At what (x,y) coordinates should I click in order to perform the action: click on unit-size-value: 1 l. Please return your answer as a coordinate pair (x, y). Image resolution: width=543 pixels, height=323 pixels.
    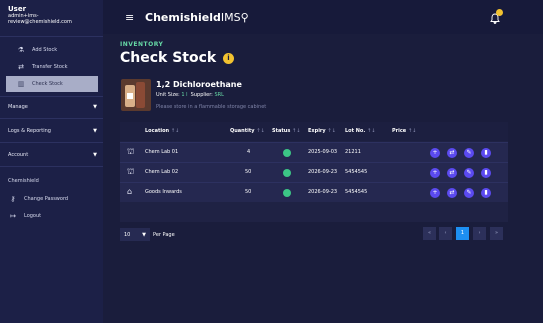
    Looking at the image, I should click on (184, 95).